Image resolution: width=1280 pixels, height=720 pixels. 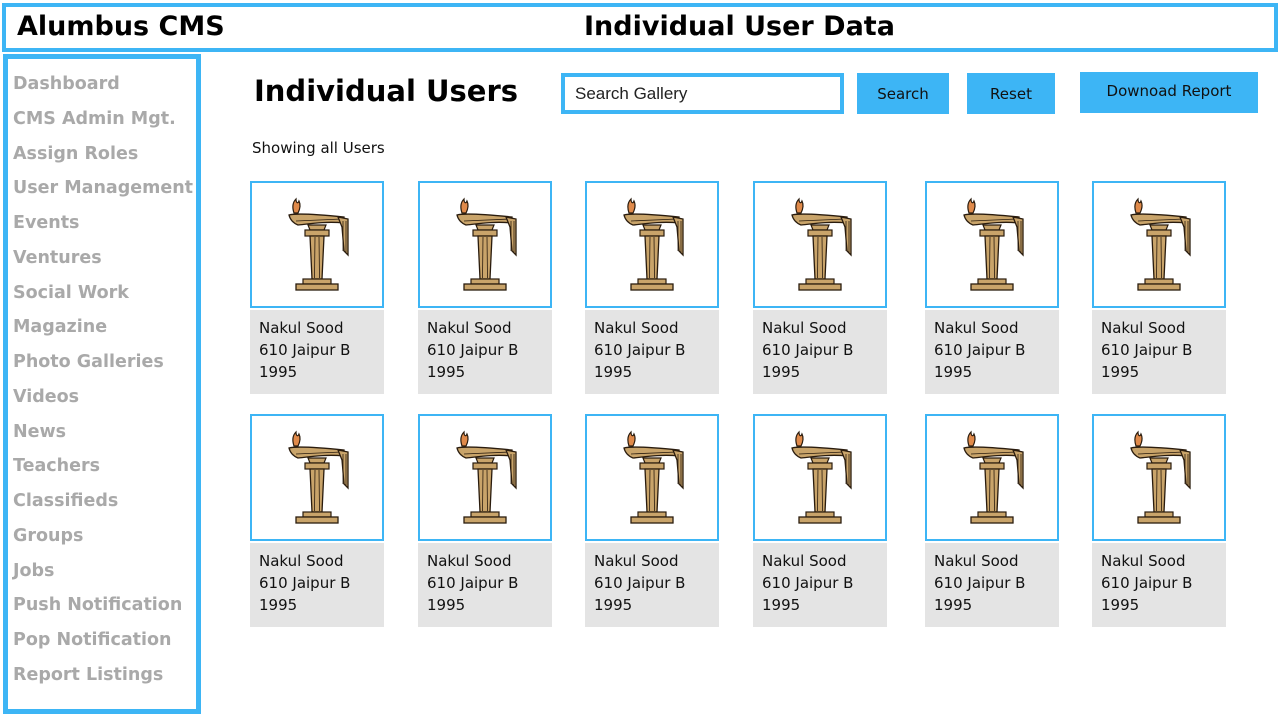 I want to click on brand-title: Alumbus CMS, so click(x=121, y=26).